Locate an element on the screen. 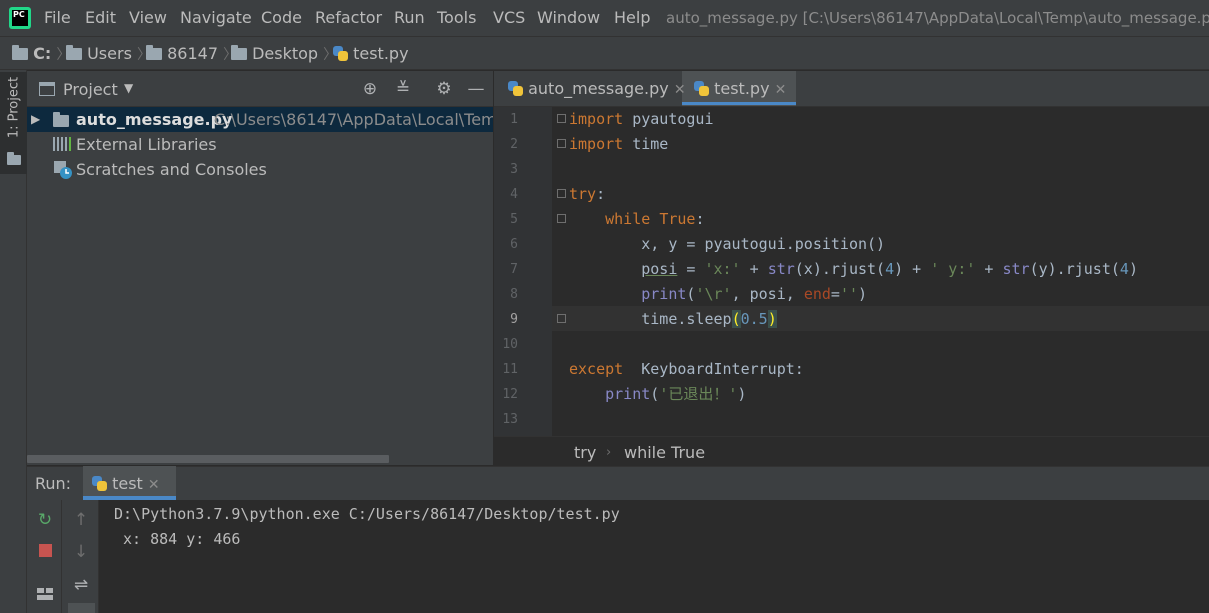 Image resolution: width=1209 pixels, height=613 pixels. editor-breadcrumb-while: while True is located at coordinates (664, 453).